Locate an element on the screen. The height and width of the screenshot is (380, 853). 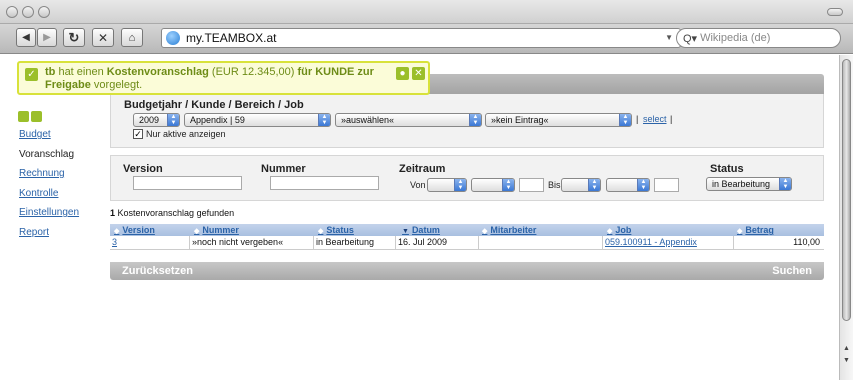
only-active-checkbox: ✓ is located at coordinates (138, 134).